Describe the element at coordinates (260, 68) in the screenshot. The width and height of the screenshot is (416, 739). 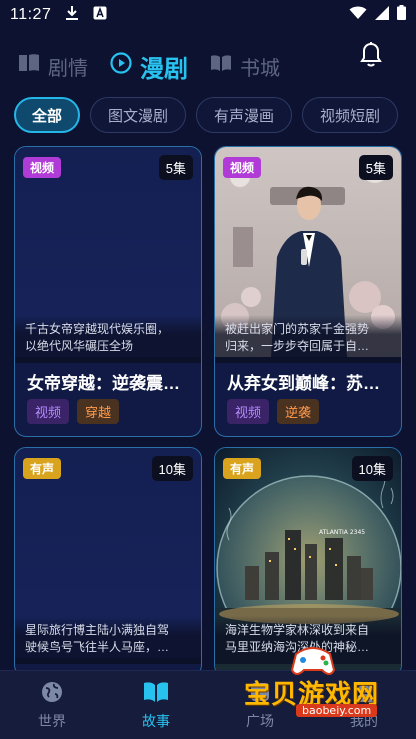
I see `tab-bookstore-label: 书城` at that location.